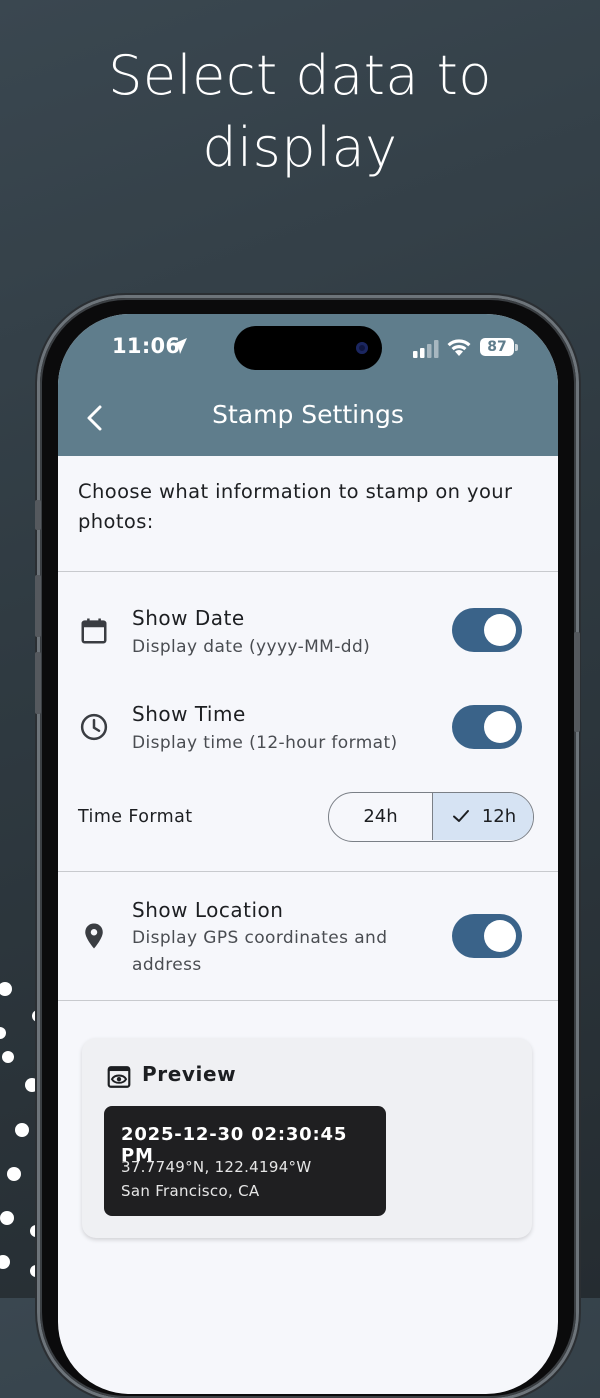 This screenshot has height=1398, width=600. Describe the element at coordinates (300, 75) in the screenshot. I see `headline-line-1: Select data to` at that location.